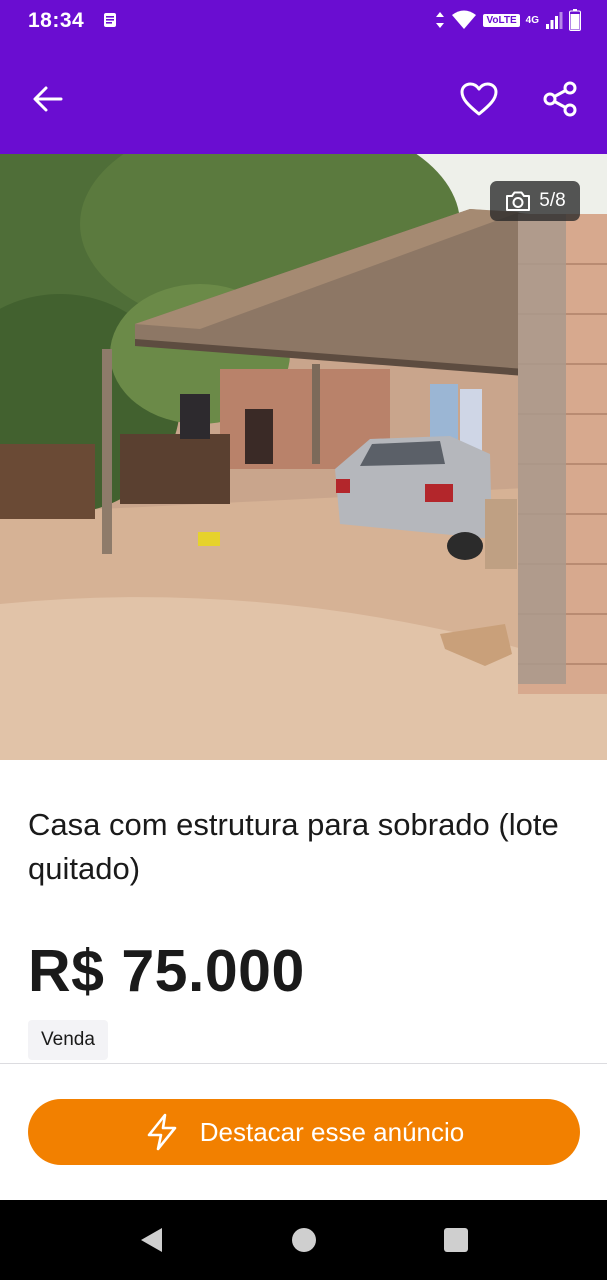 This screenshot has width=607, height=1280. I want to click on back-button, so click(48, 99).